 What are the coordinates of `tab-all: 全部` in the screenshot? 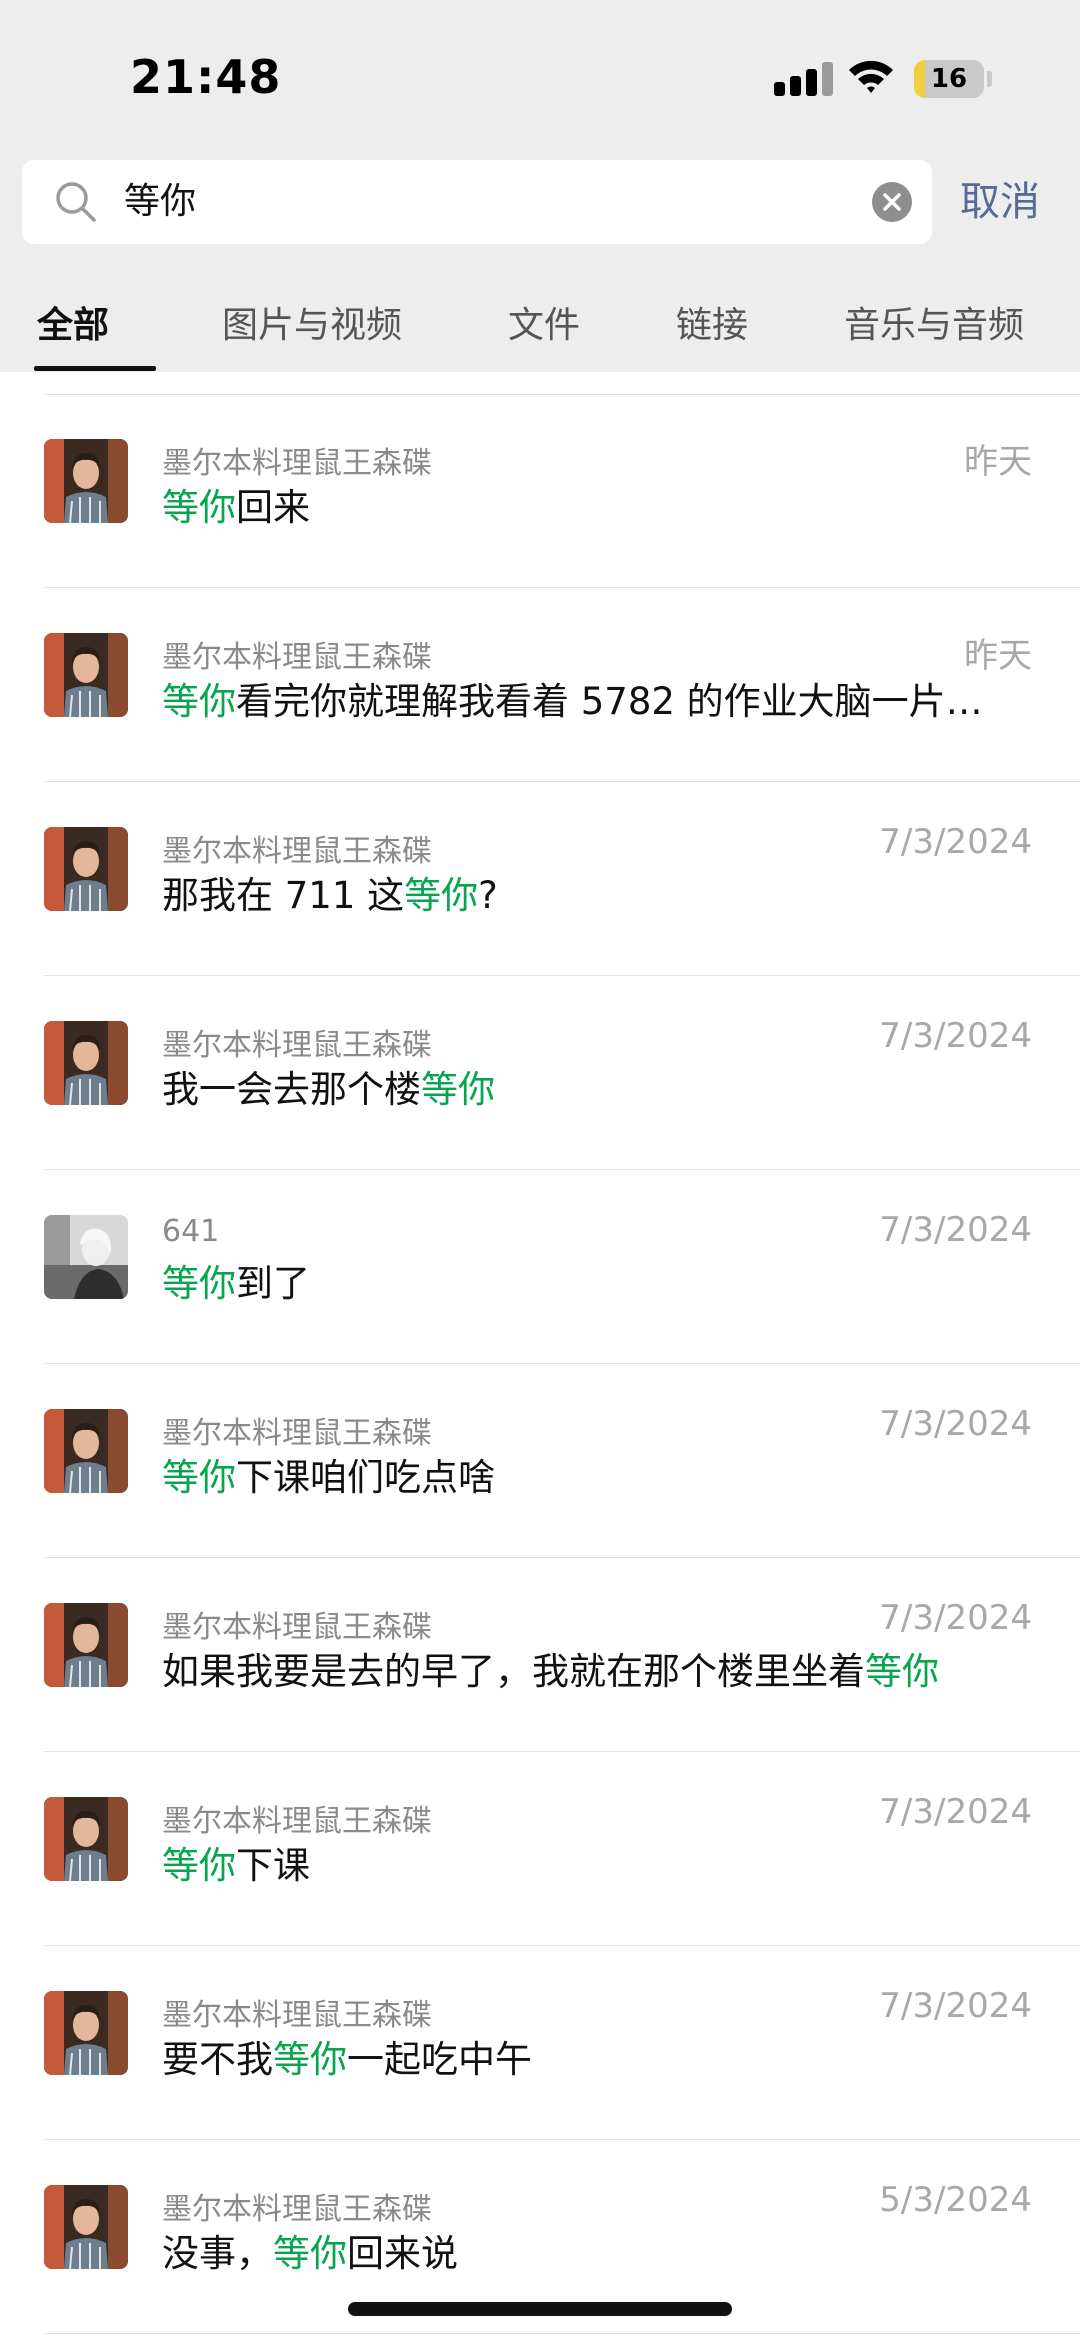 It's located at (73, 326).